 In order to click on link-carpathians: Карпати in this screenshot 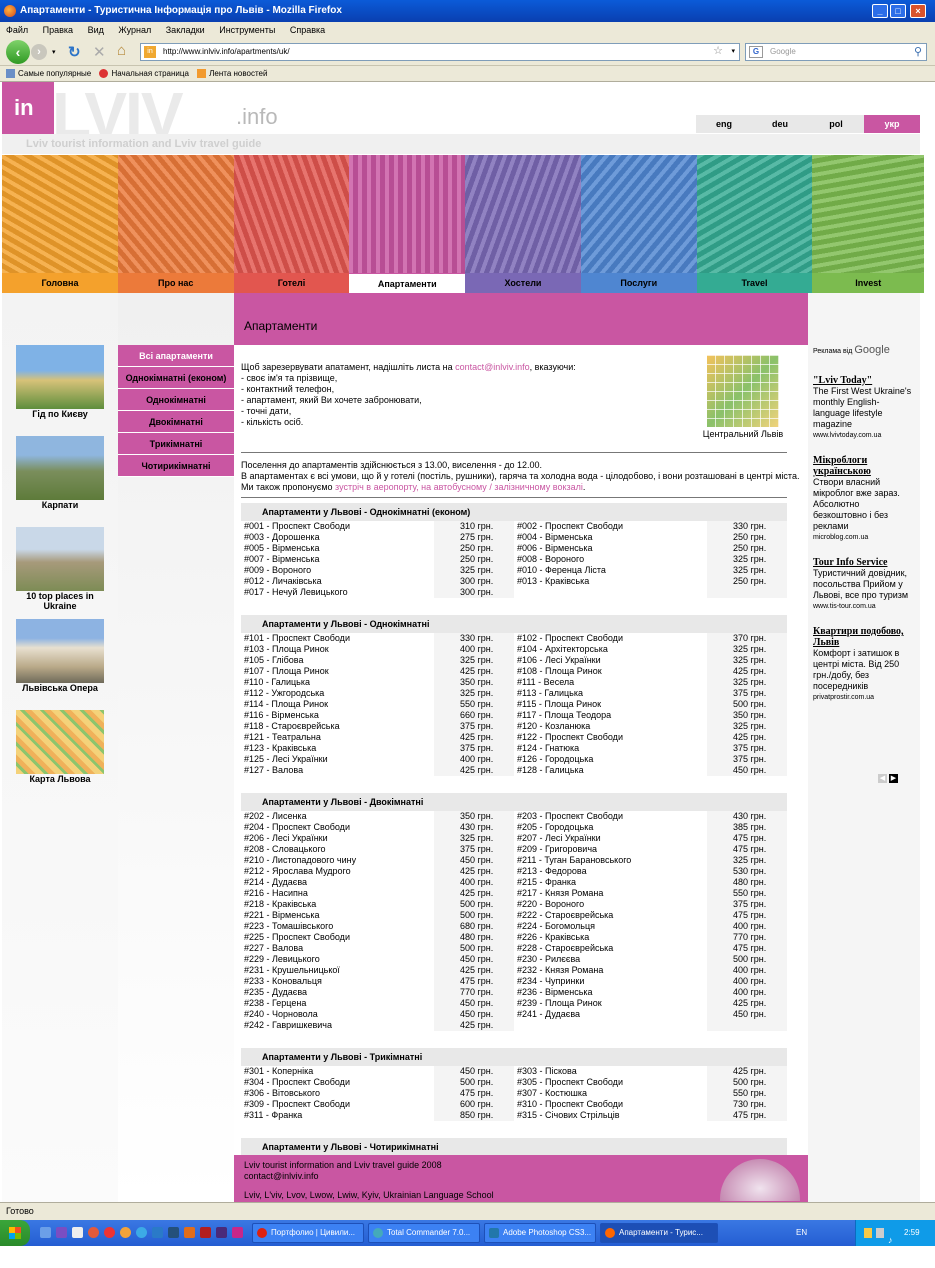, I will do `click(60, 473)`.